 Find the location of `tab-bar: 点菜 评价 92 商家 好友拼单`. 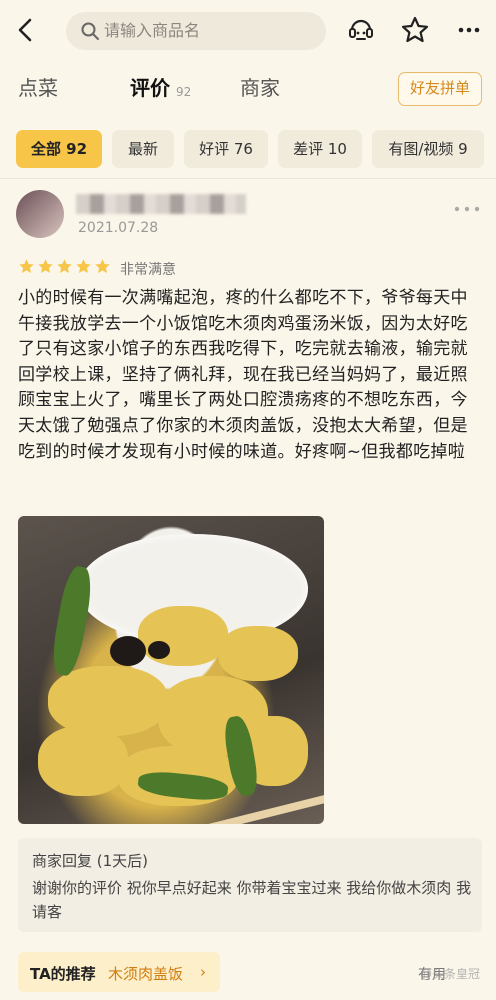

tab-bar: 点菜 评价 92 商家 好友拼单 is located at coordinates (248, 89).